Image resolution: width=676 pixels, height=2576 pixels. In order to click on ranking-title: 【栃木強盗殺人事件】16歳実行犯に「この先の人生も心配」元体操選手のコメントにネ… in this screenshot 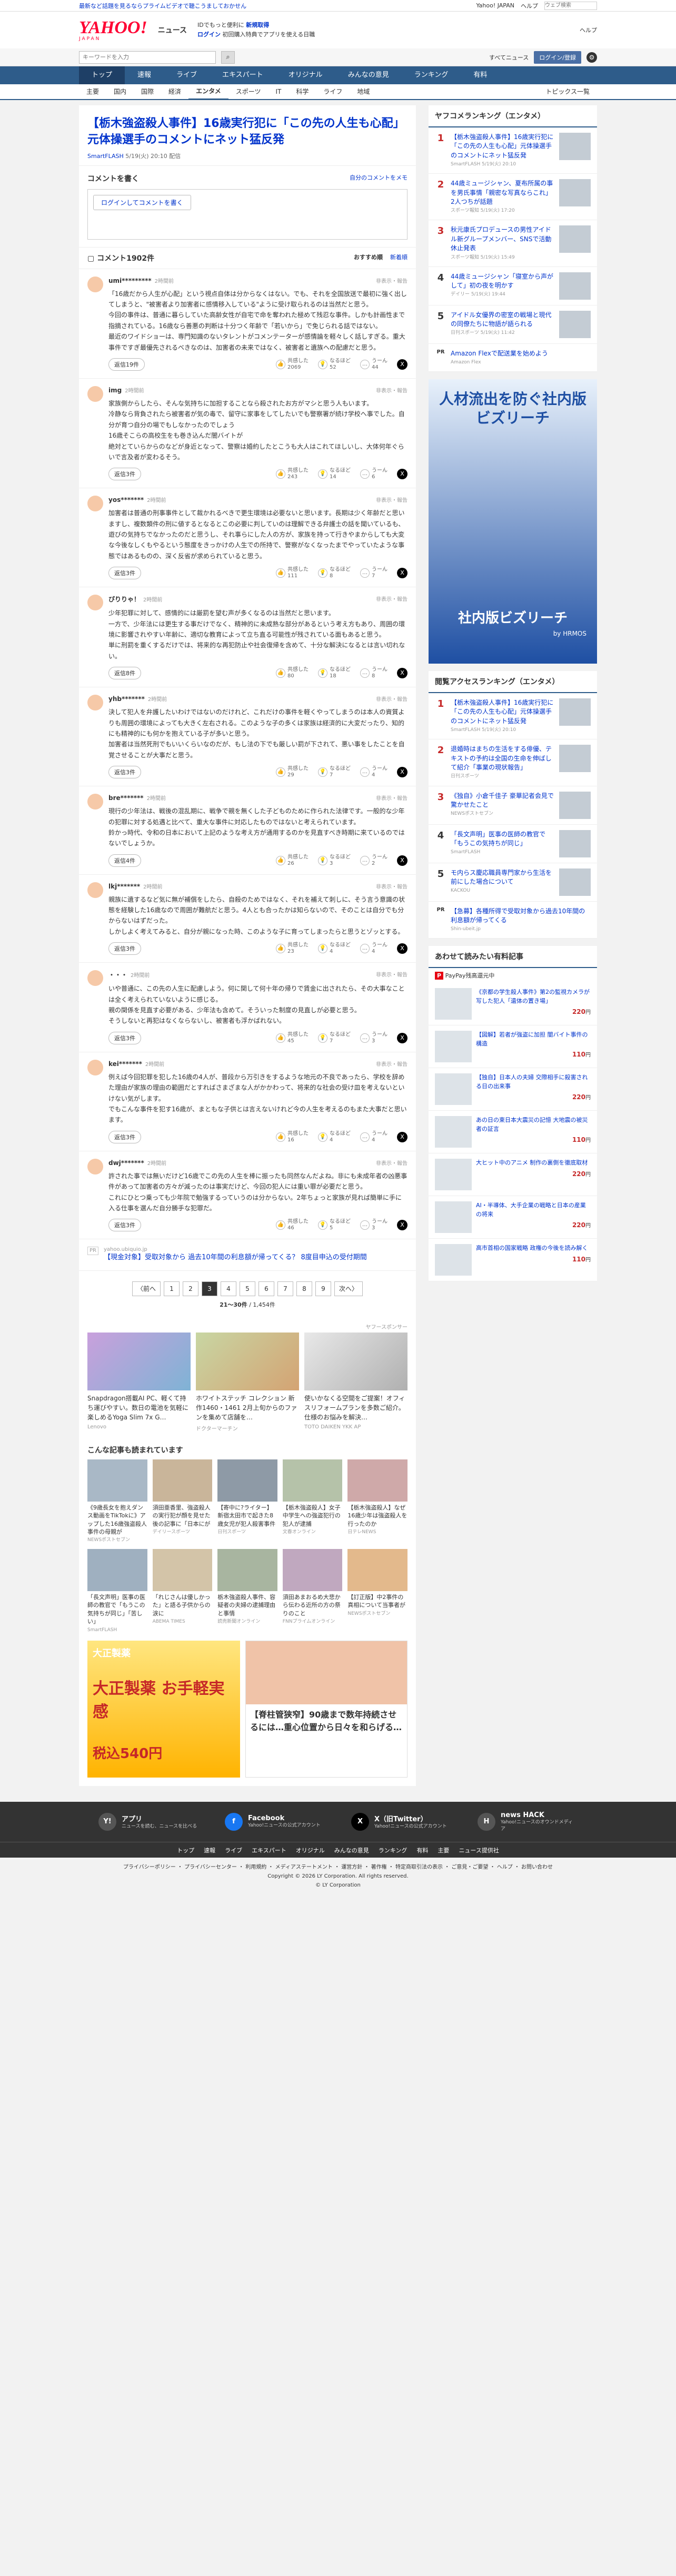, I will do `click(503, 712)`.